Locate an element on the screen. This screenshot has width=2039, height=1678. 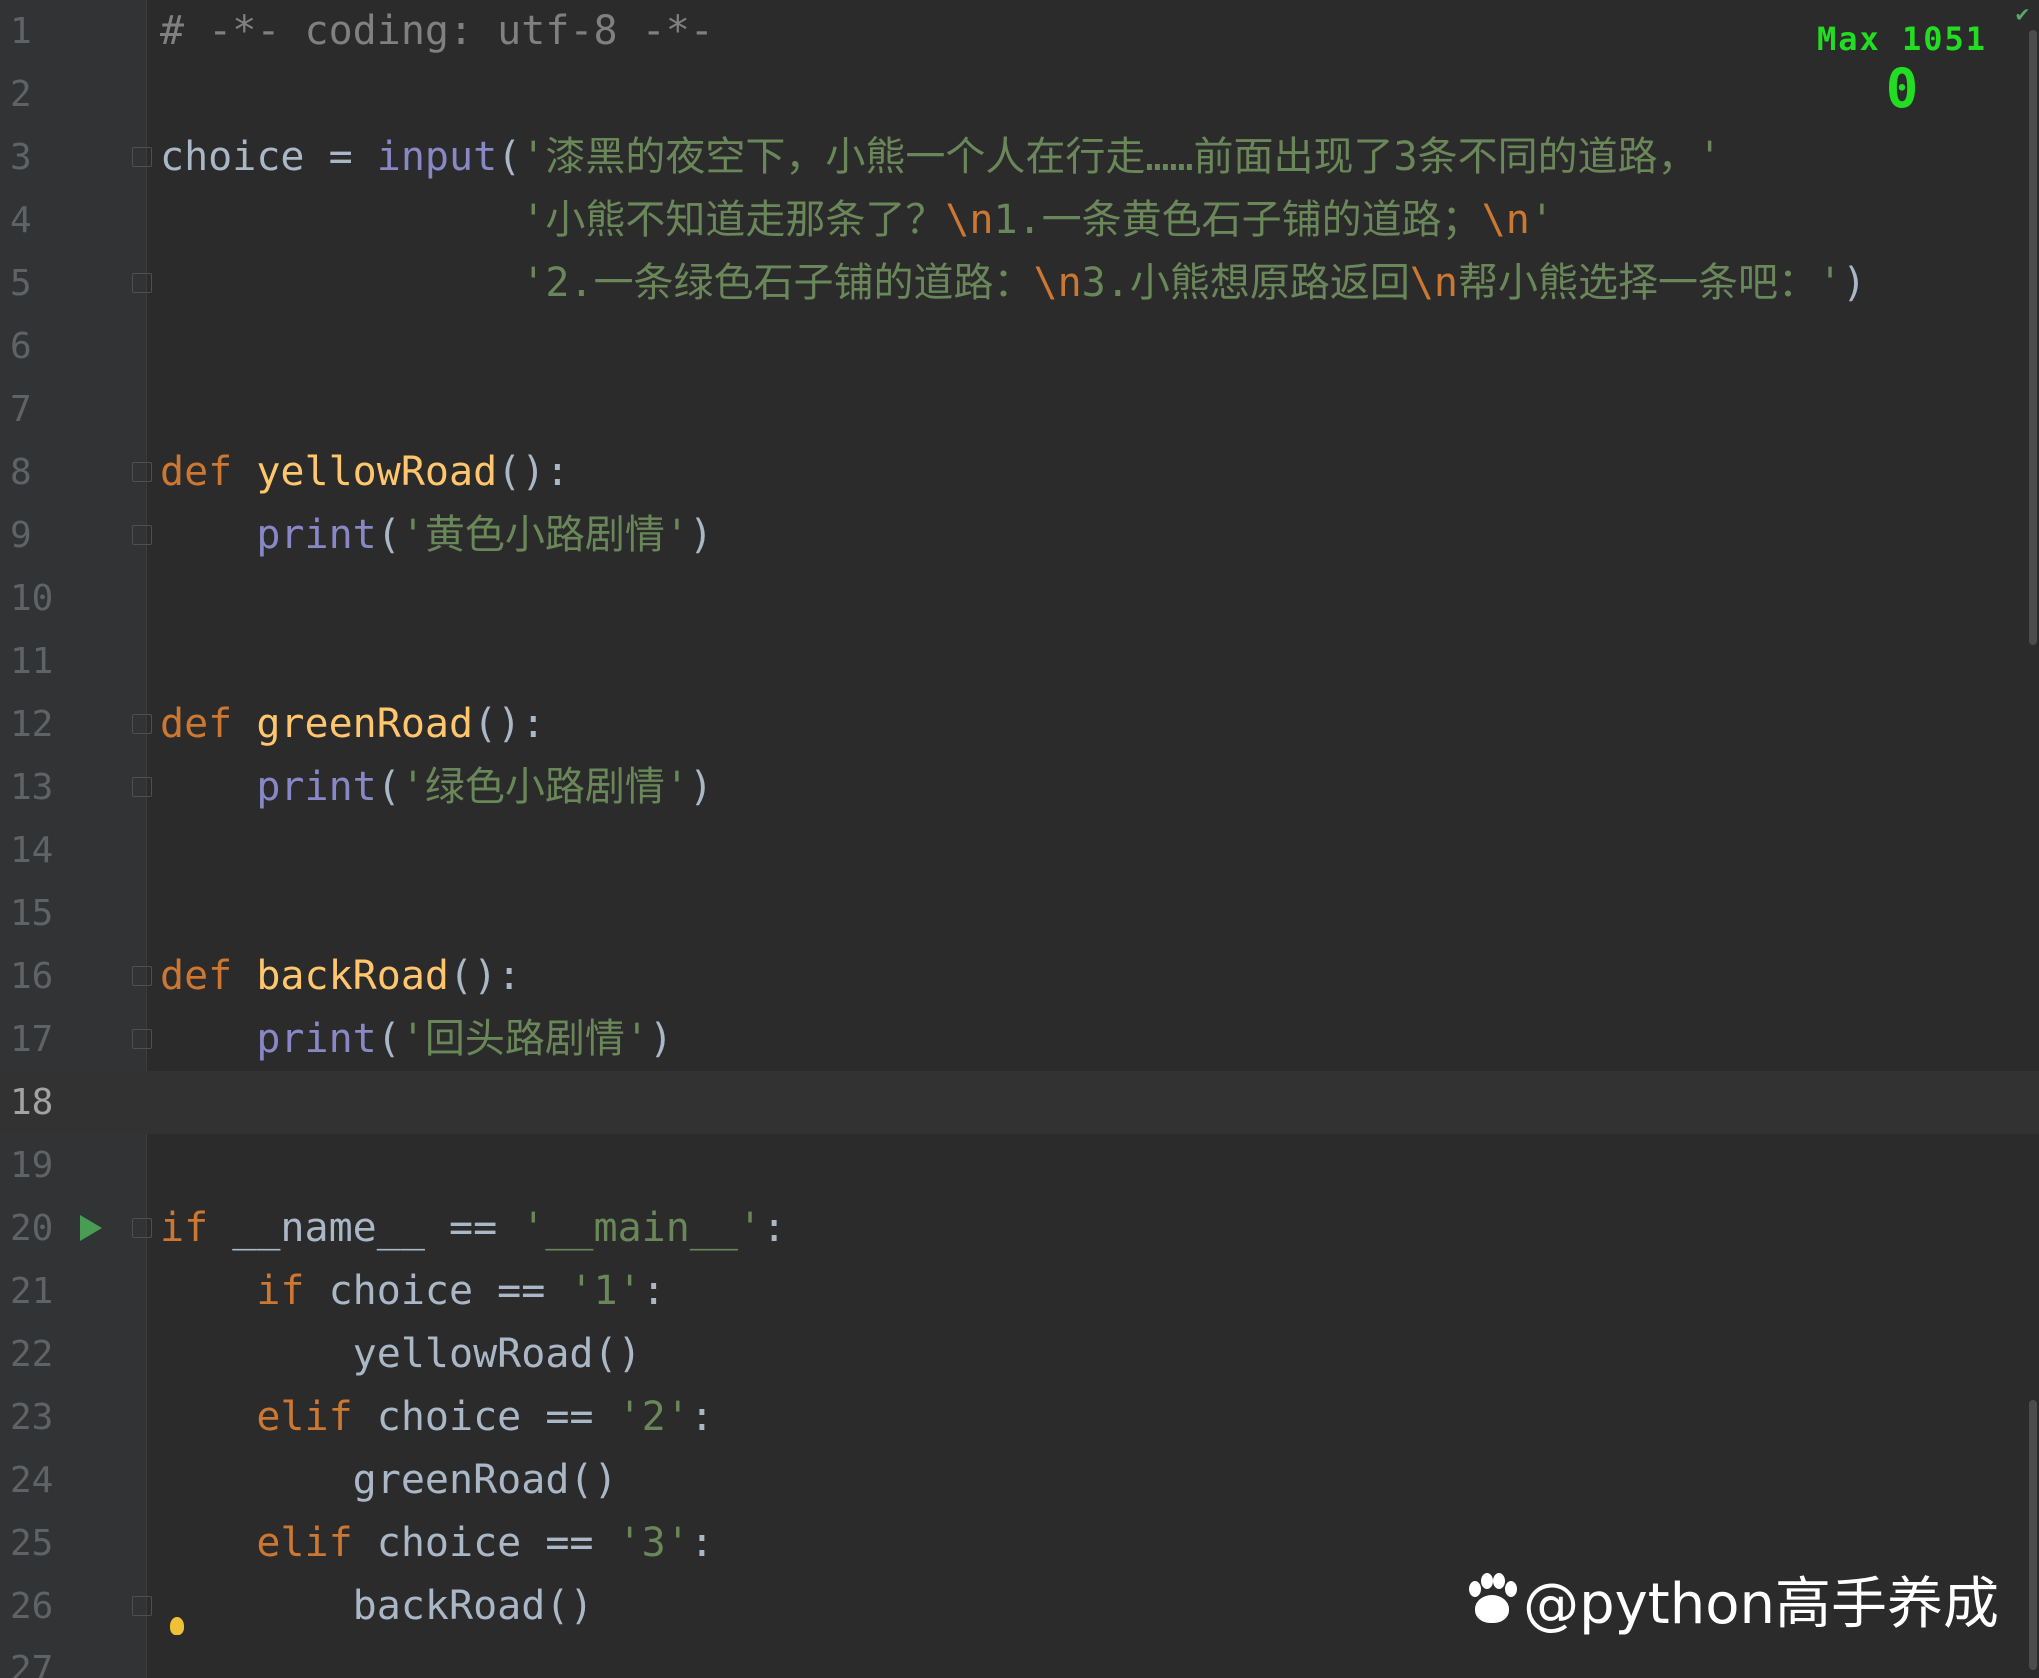
code-line: 4 '小熊不知道走那条了？\n1.一条黄色石子铺的道路；\n' is located at coordinates (1019, 220).